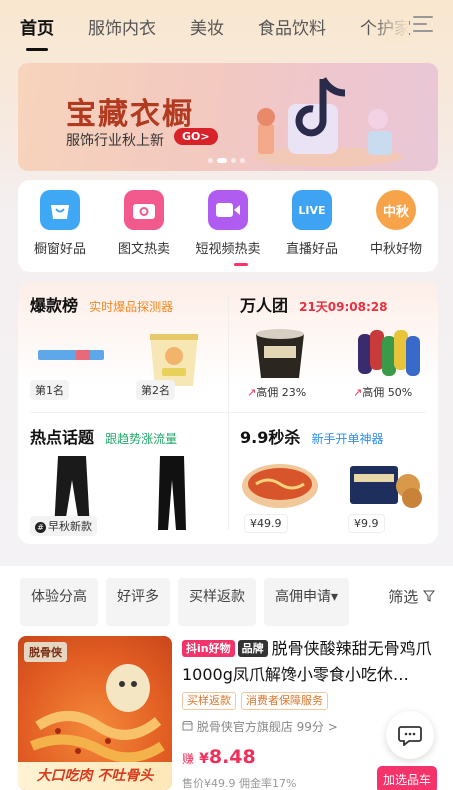  What do you see at coordinates (49, 390) in the screenshot?
I see `rank-badge: 第1名` at bounding box center [49, 390].